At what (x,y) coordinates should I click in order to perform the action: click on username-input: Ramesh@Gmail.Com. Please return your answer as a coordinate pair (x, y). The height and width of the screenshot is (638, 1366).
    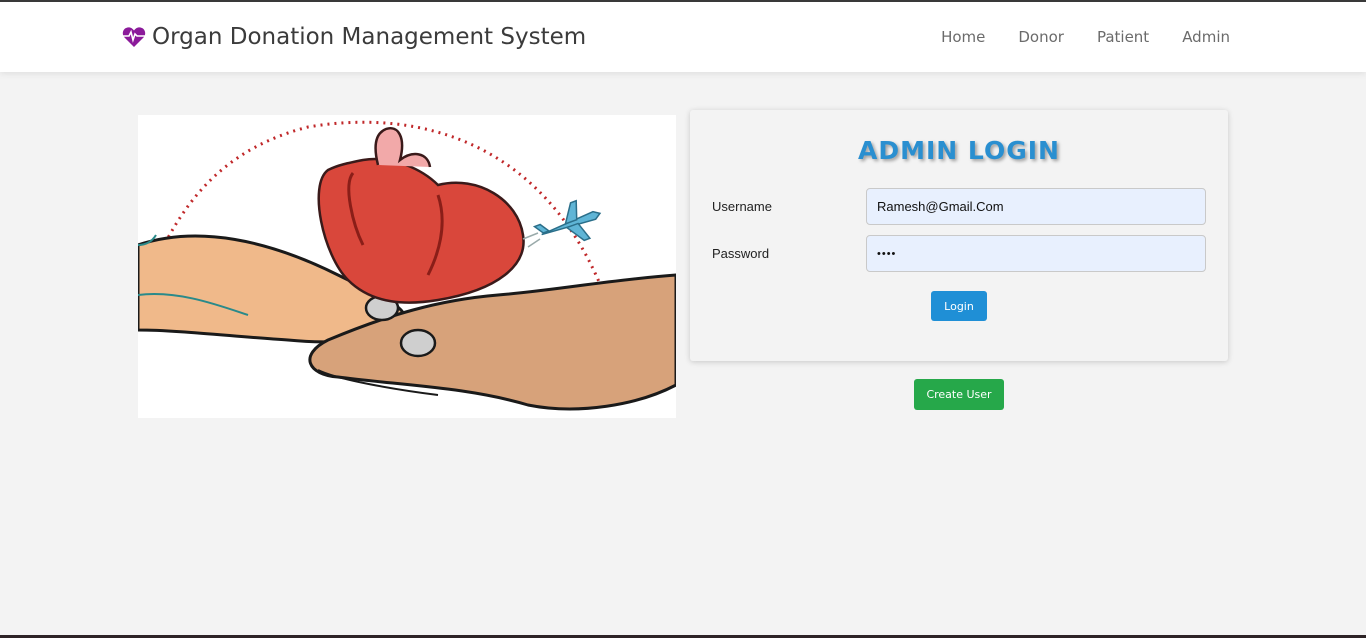
    Looking at the image, I should click on (1036, 206).